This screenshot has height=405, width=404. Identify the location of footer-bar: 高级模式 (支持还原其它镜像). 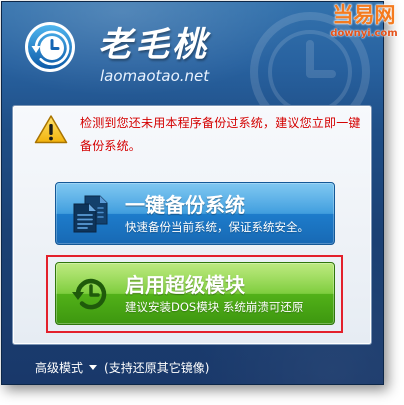
(122, 368).